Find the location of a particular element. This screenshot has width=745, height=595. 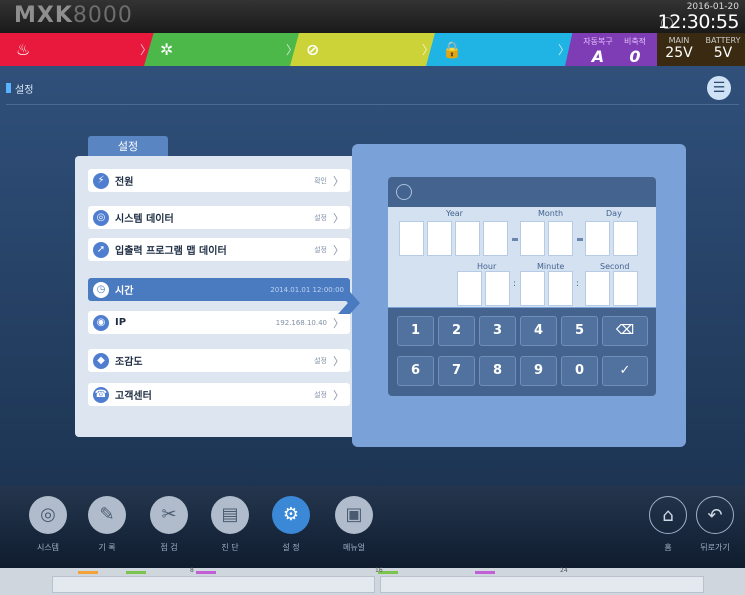

checkmark-icon: ✓ is located at coordinates (625, 370).